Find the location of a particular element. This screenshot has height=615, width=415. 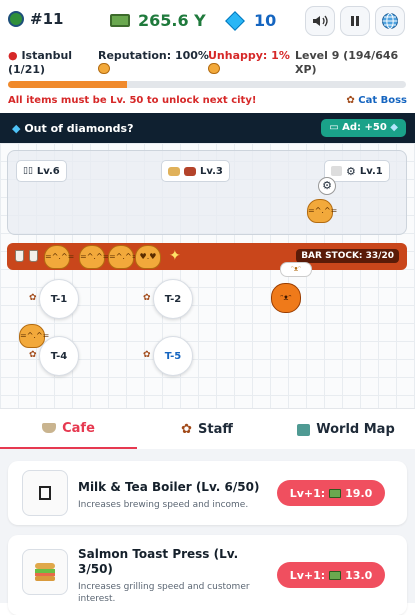

tab-label: Cafe is located at coordinates (78, 428).